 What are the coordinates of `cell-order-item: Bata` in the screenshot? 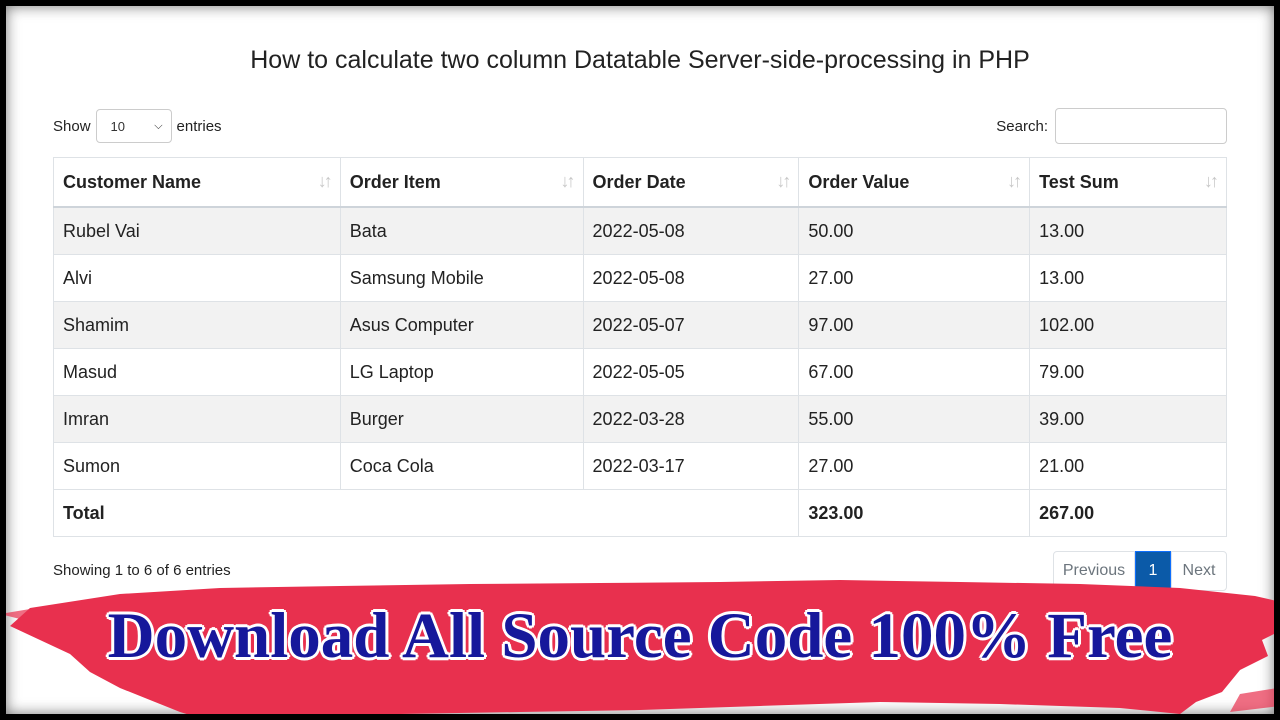 It's located at (461, 230).